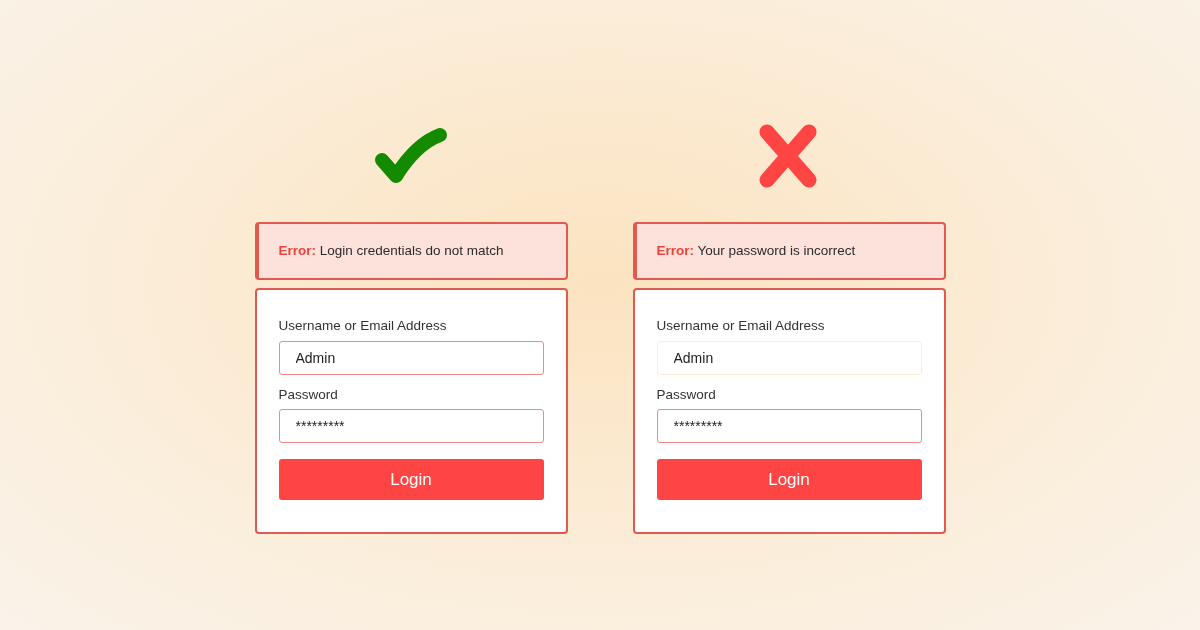 The image size is (1200, 630). Describe the element at coordinates (789, 251) in the screenshot. I see `error-message: Error: Your password is incorrect` at that location.